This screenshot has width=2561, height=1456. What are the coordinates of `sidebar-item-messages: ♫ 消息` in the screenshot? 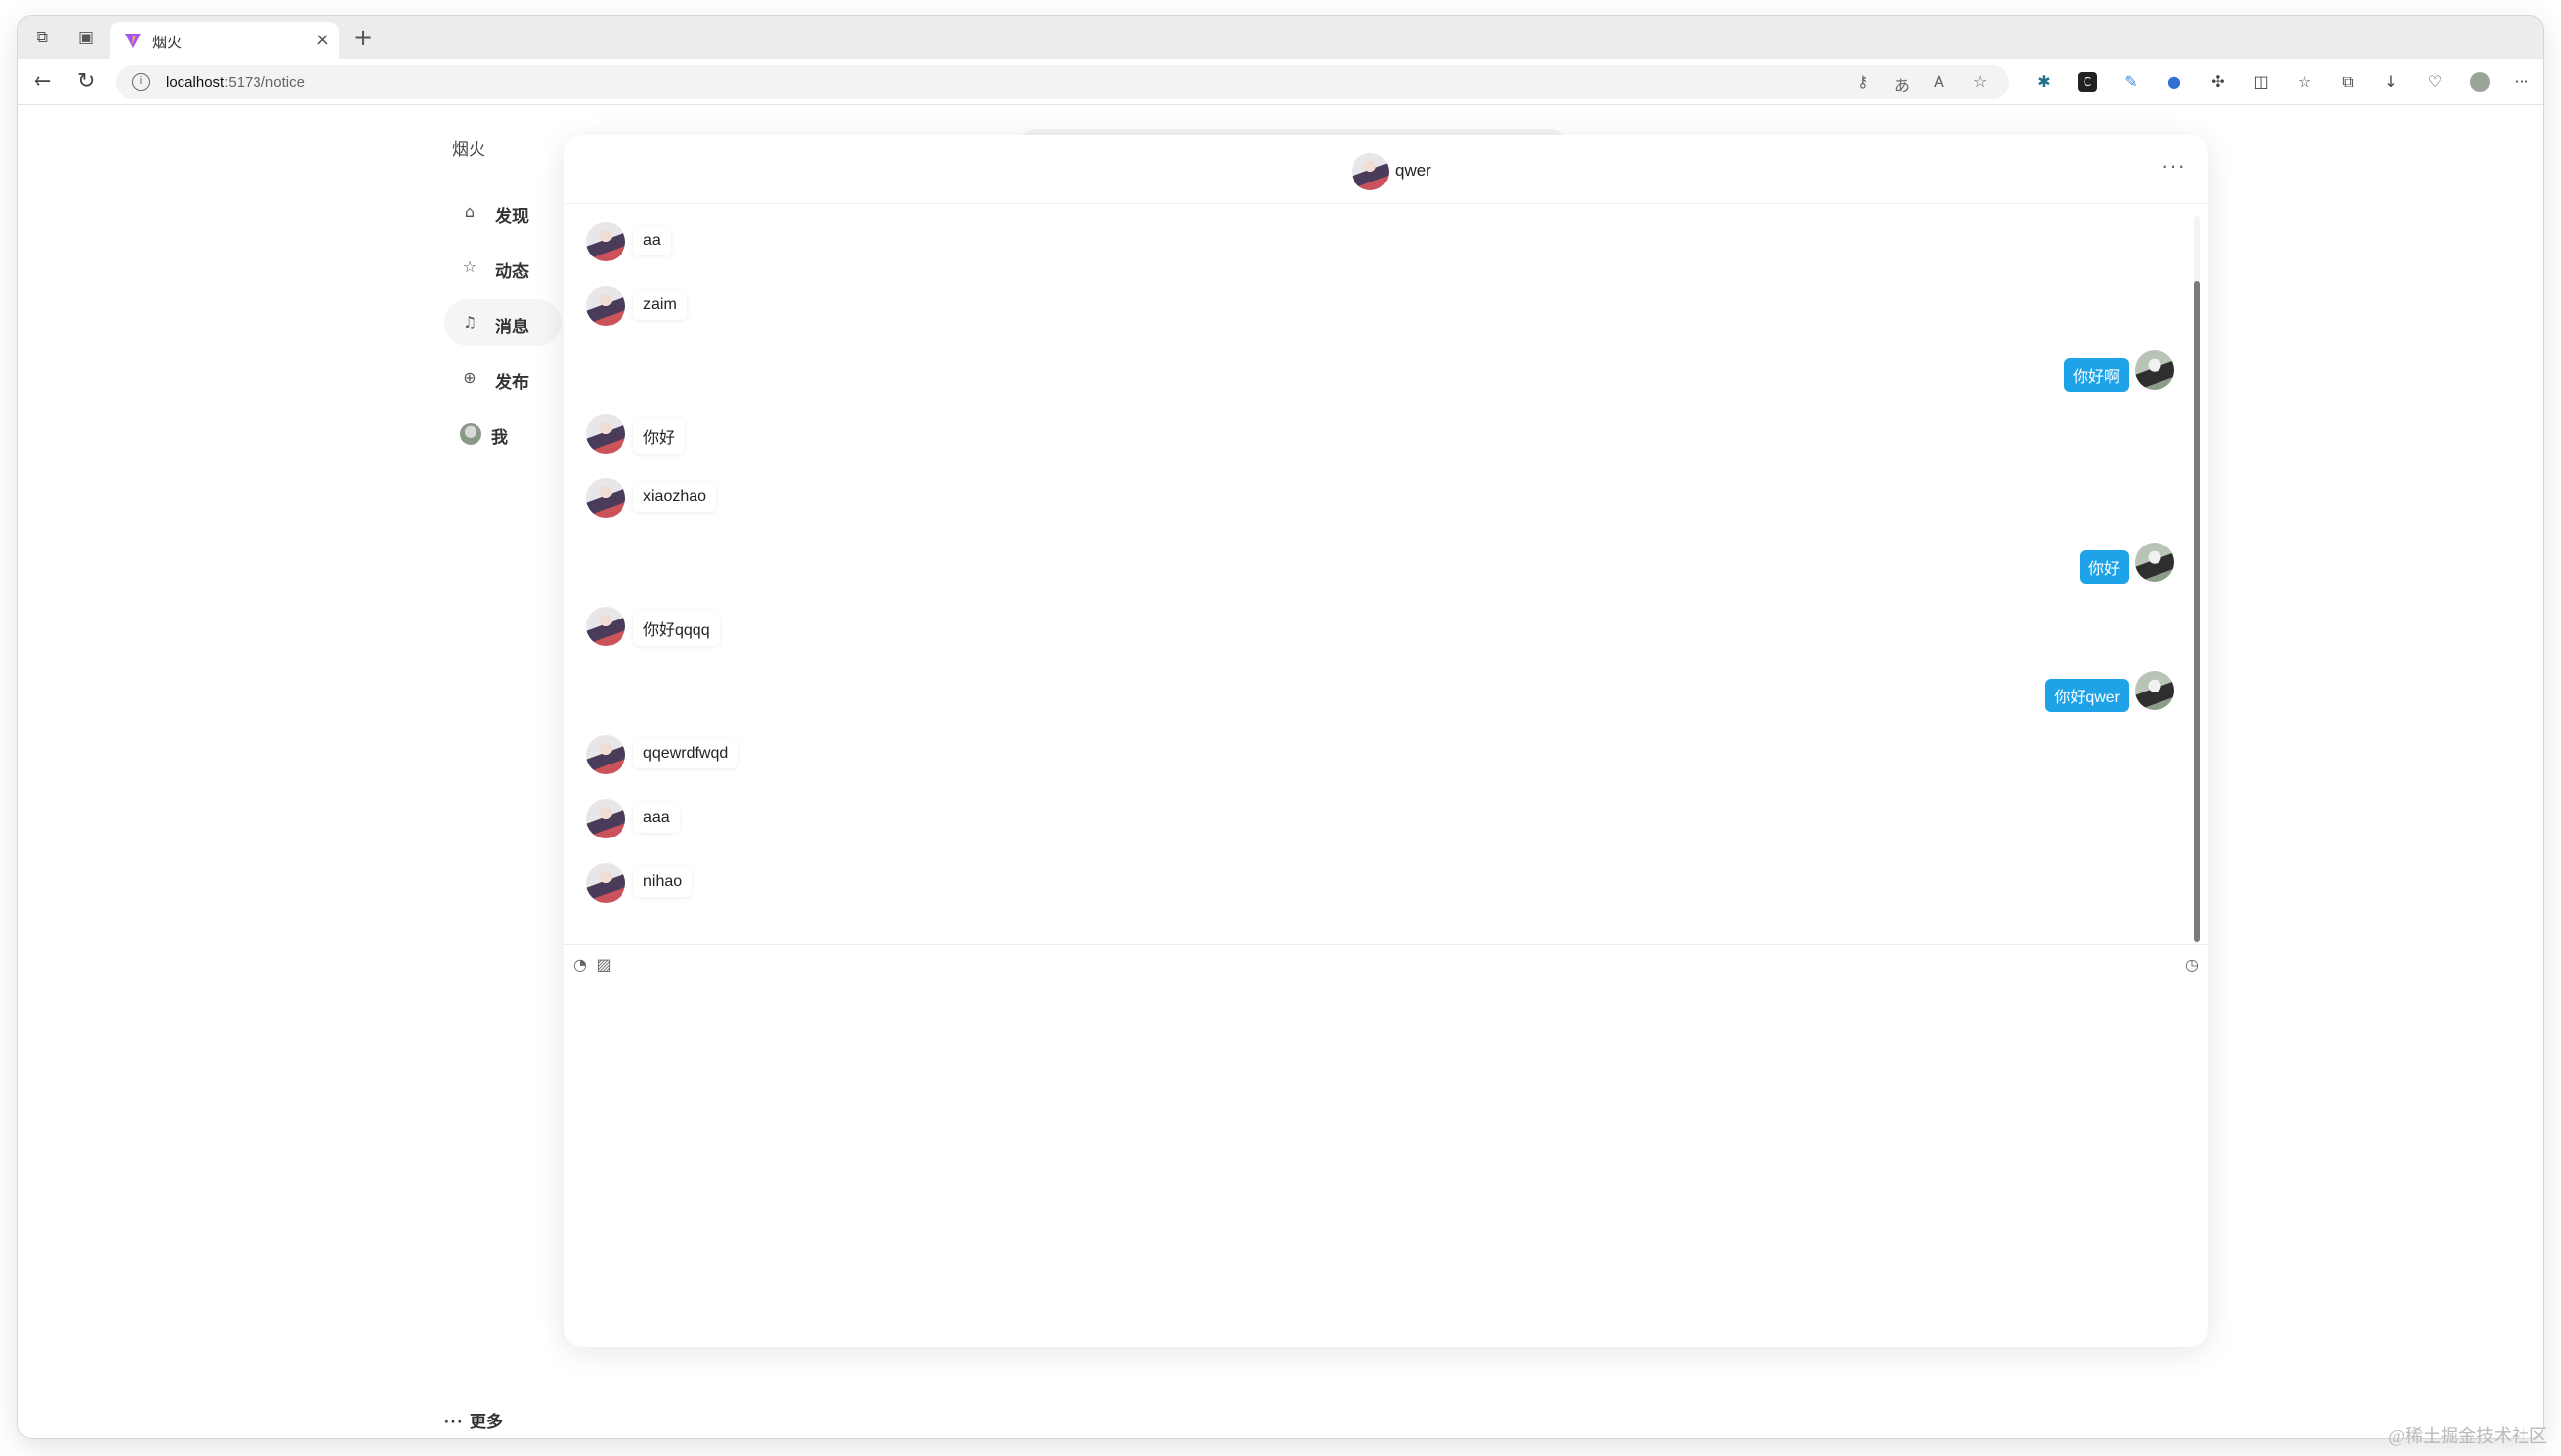 It's located at (503, 322).